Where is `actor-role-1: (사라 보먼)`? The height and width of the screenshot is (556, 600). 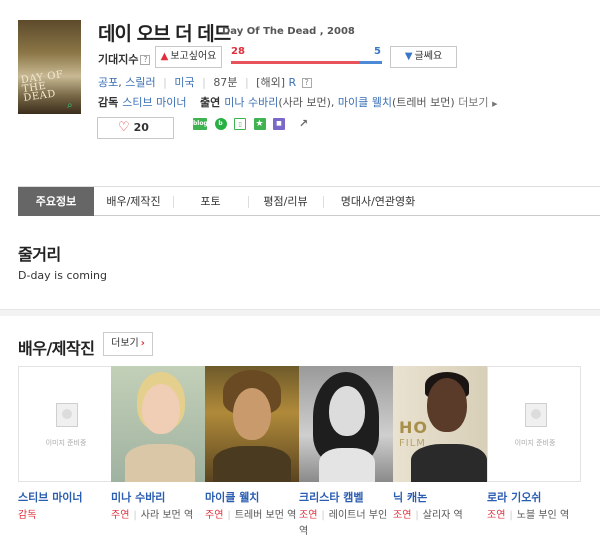 actor-role-1: (사라 보먼) is located at coordinates (304, 102).